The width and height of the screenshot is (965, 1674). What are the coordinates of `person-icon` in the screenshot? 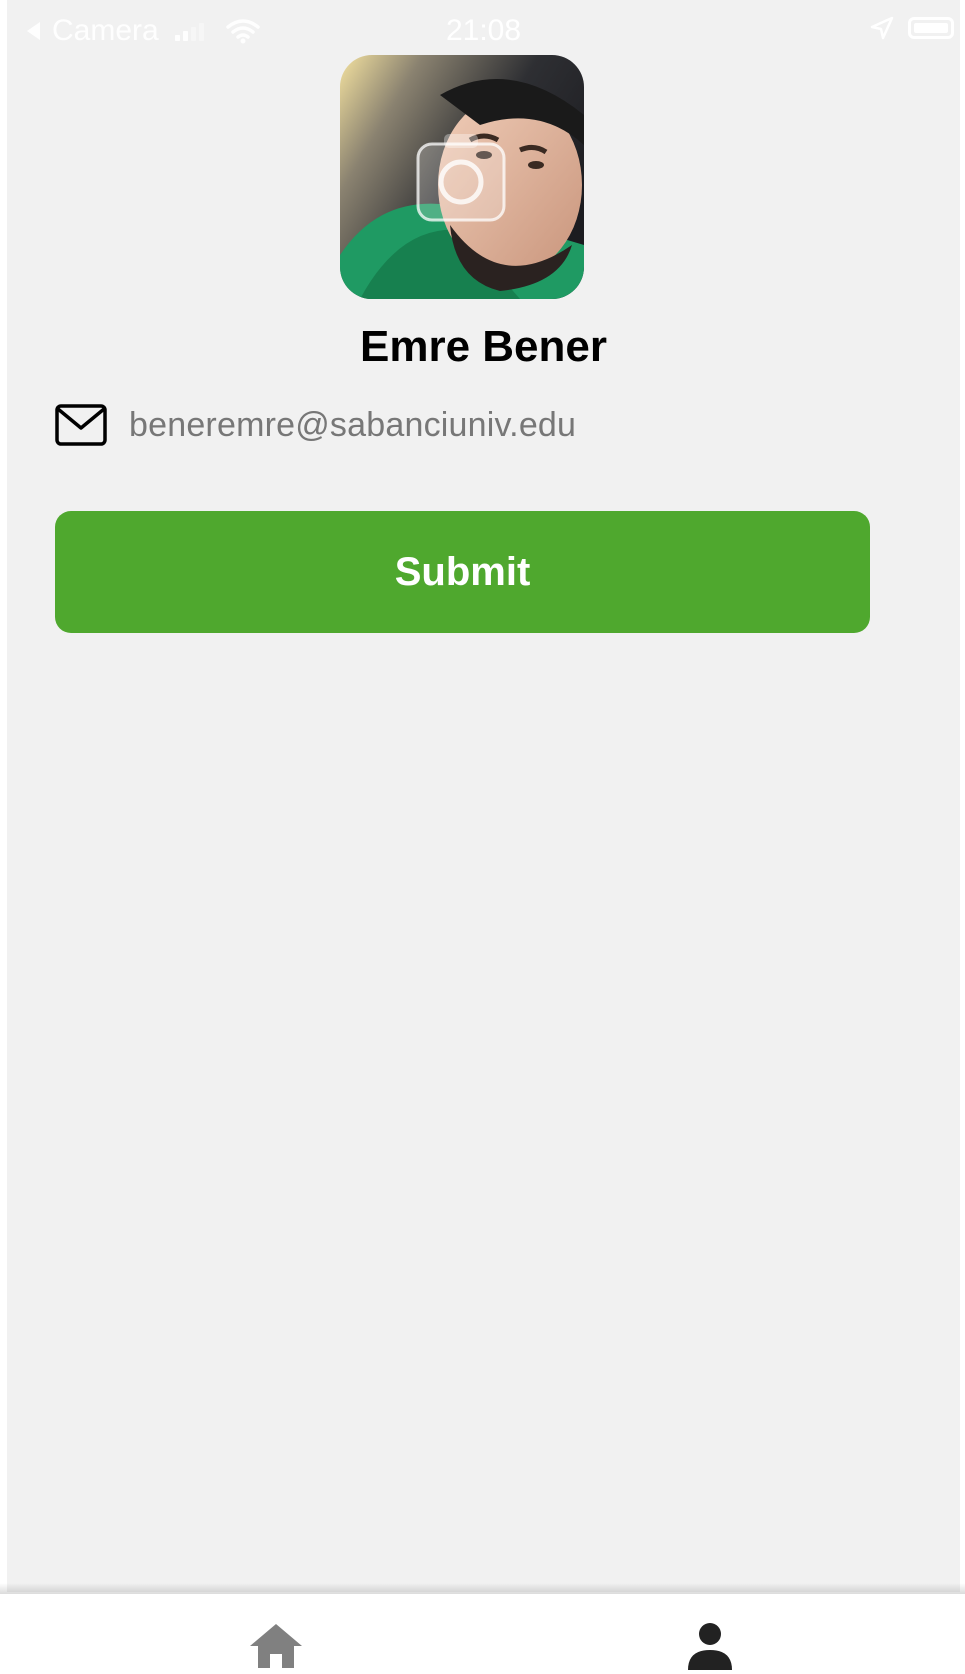 It's located at (710, 1646).